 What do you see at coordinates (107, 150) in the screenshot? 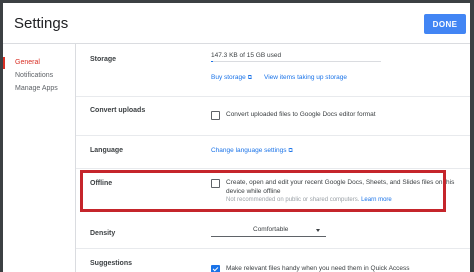
I see `language-label: Language` at bounding box center [107, 150].